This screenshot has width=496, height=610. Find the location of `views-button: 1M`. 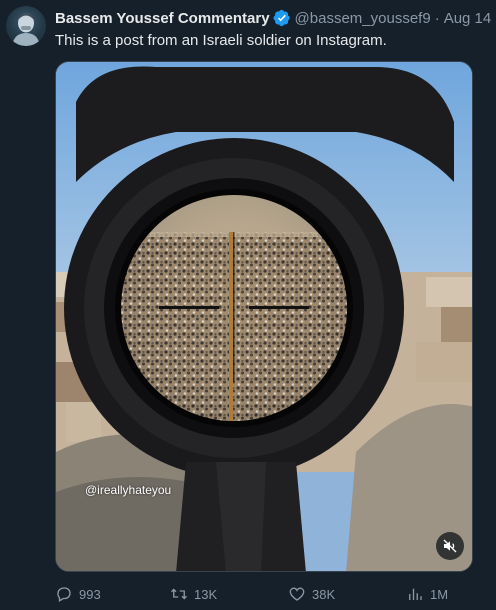

views-button: 1M is located at coordinates (427, 594).